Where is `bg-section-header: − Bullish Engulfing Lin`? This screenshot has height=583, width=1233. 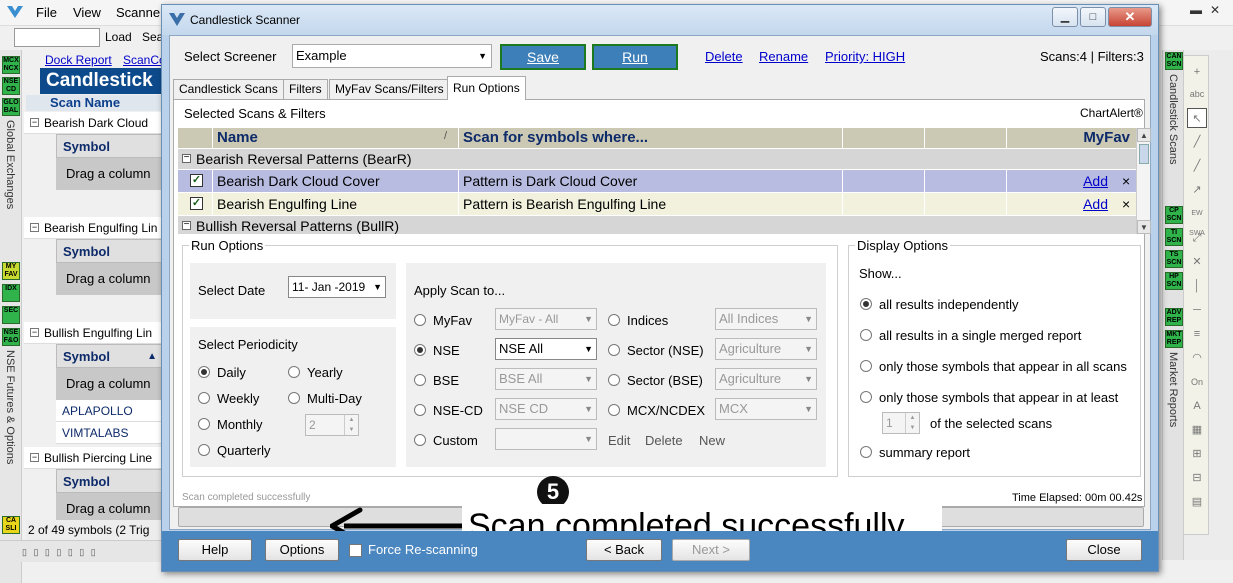
bg-section-header: − Bullish Engulfing Lin is located at coordinates (94, 333).